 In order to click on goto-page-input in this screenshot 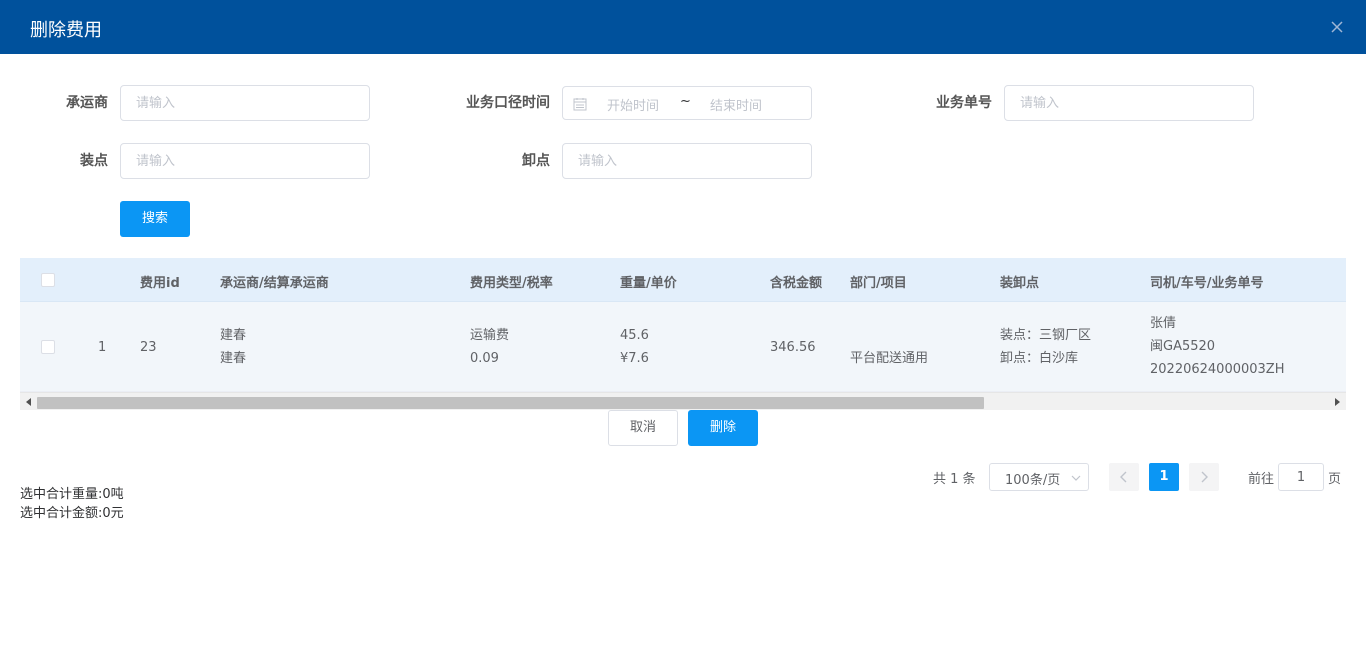, I will do `click(1301, 477)`.